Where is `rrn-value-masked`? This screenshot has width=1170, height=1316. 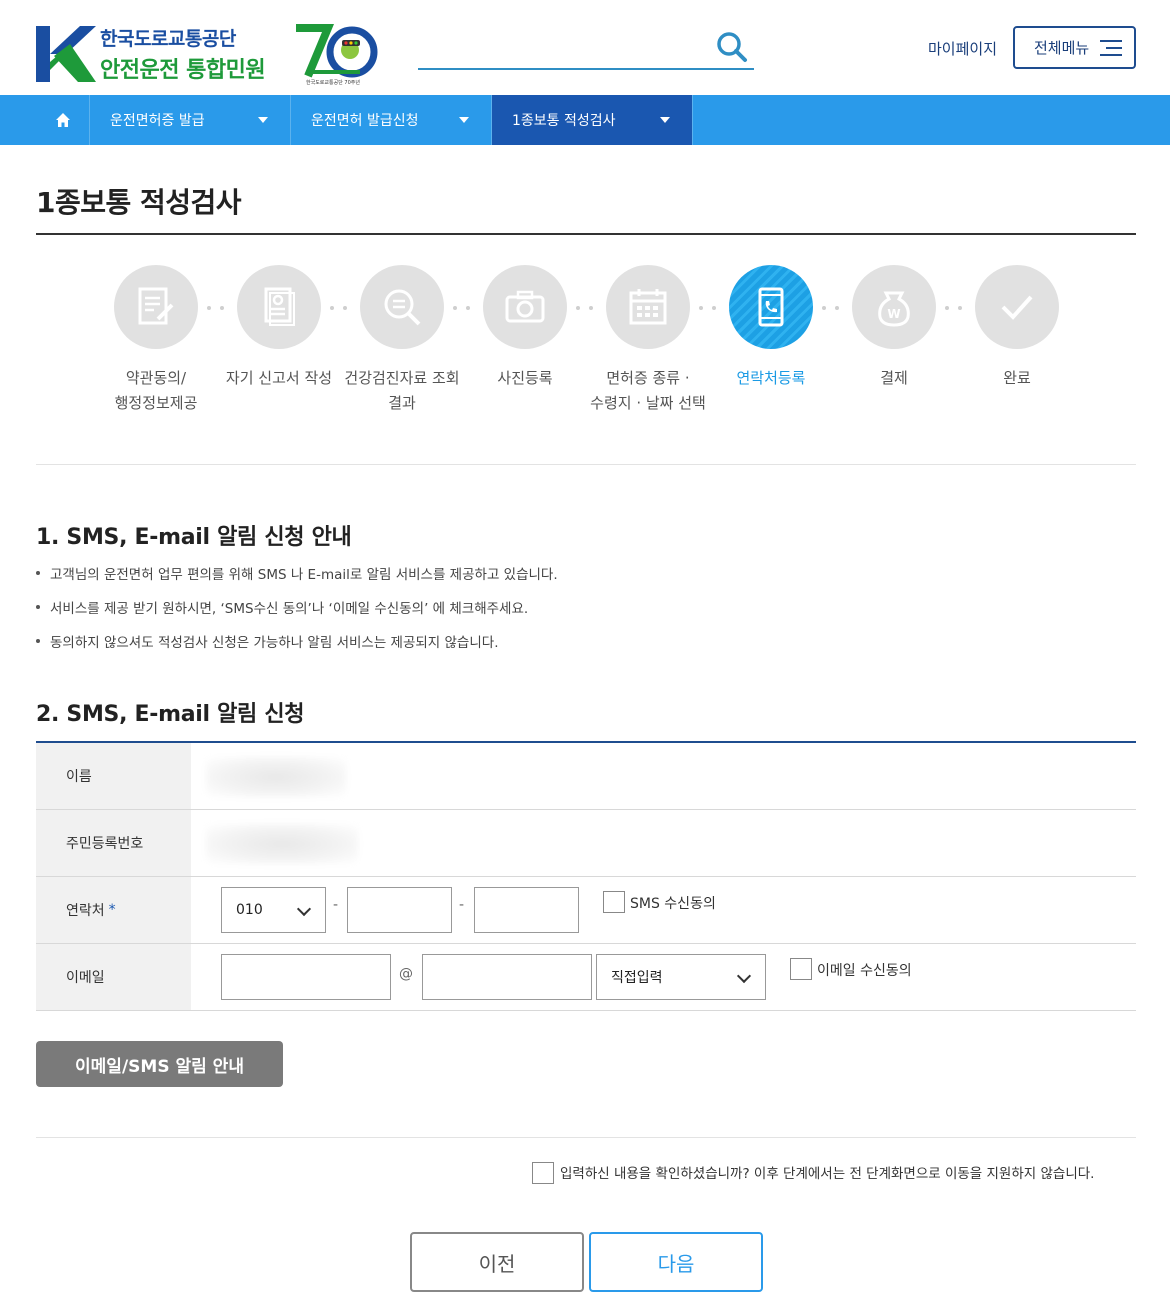
rrn-value-masked is located at coordinates (282, 844).